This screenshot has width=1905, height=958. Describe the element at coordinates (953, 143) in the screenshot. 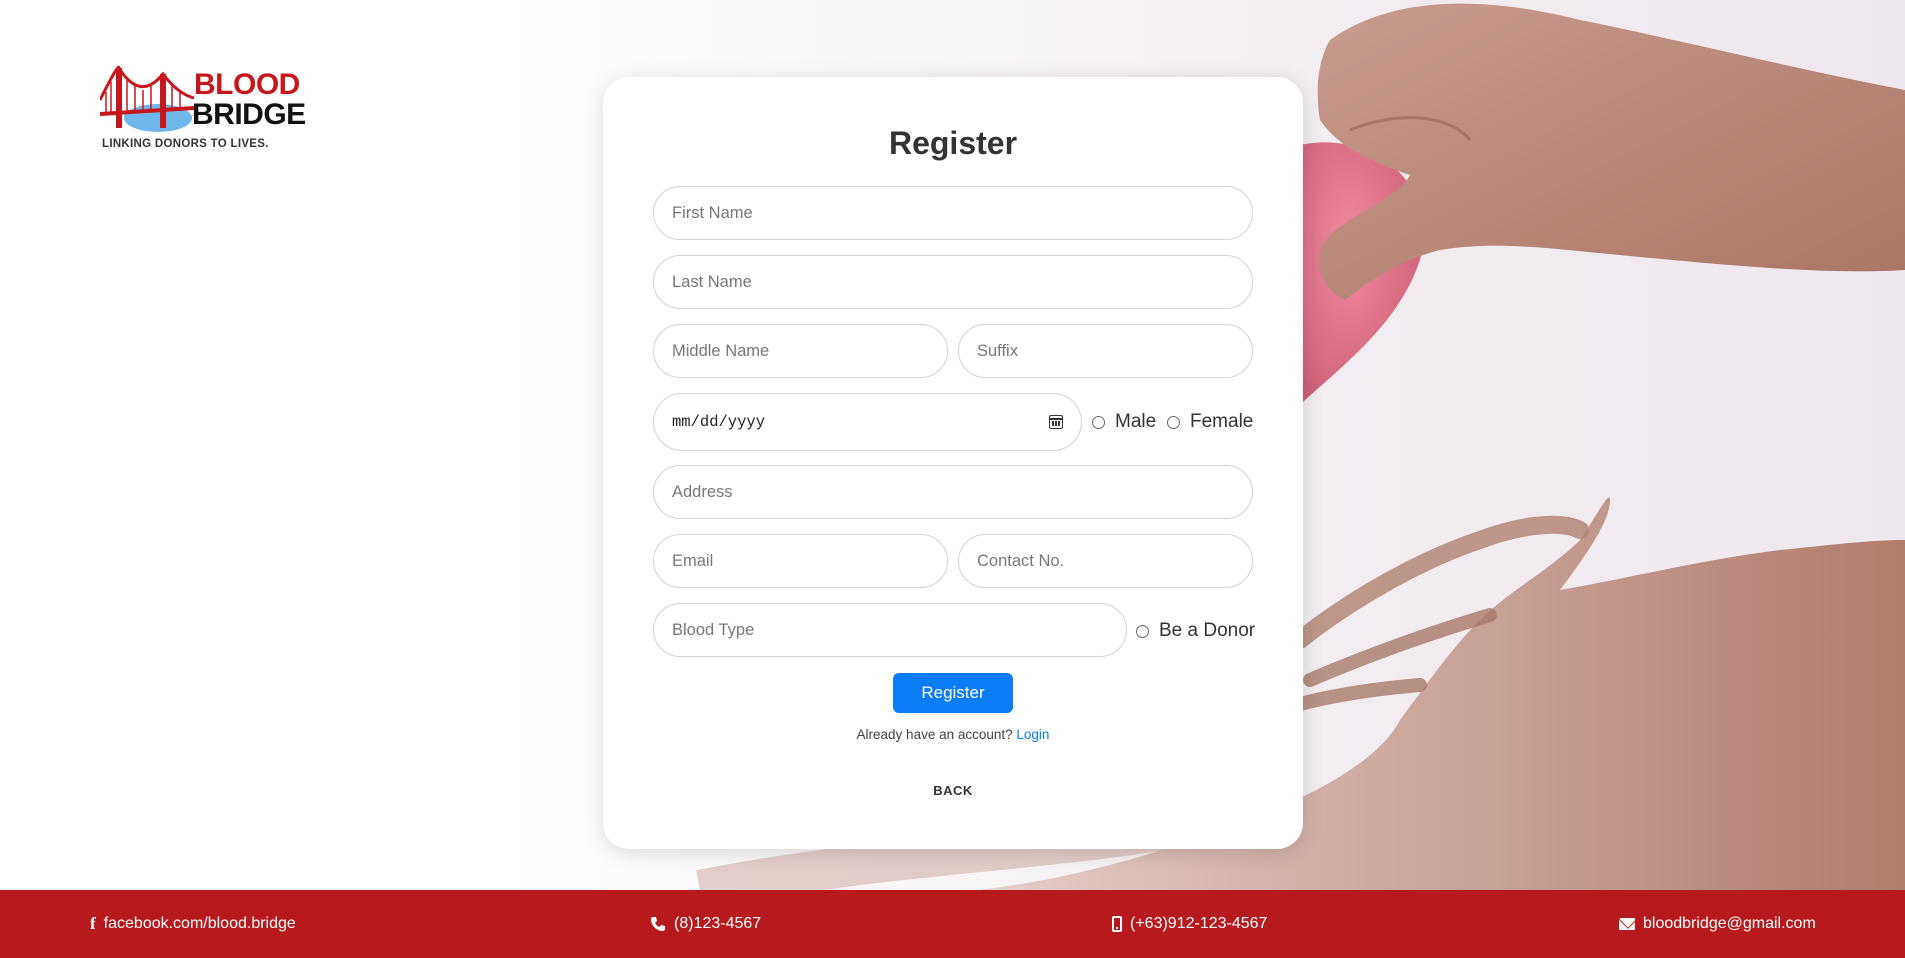

I see `form-title: Register` at that location.